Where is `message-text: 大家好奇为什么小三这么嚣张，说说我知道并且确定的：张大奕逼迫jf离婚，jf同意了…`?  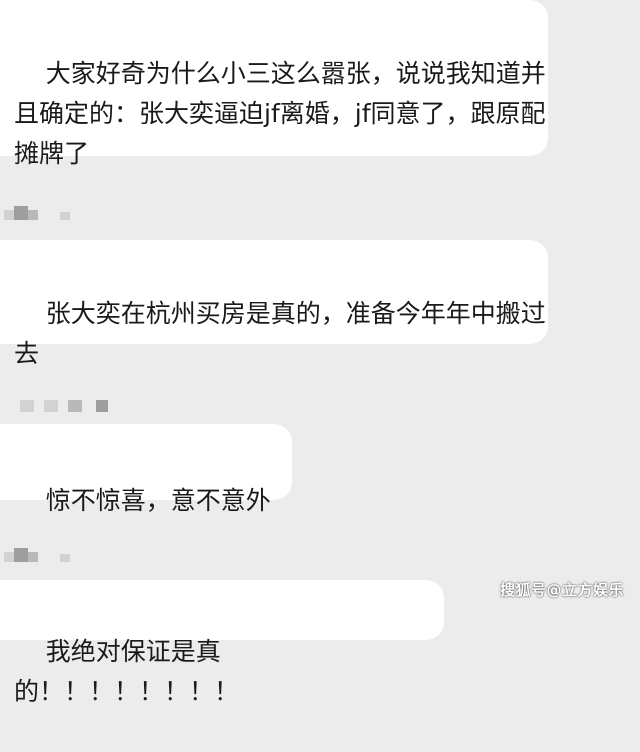
message-text: 大家好奇为什么小三这么嚣张，说说我知道并且确定的：张大奕逼迫jf离婚，jf同意了… is located at coordinates (280, 113).